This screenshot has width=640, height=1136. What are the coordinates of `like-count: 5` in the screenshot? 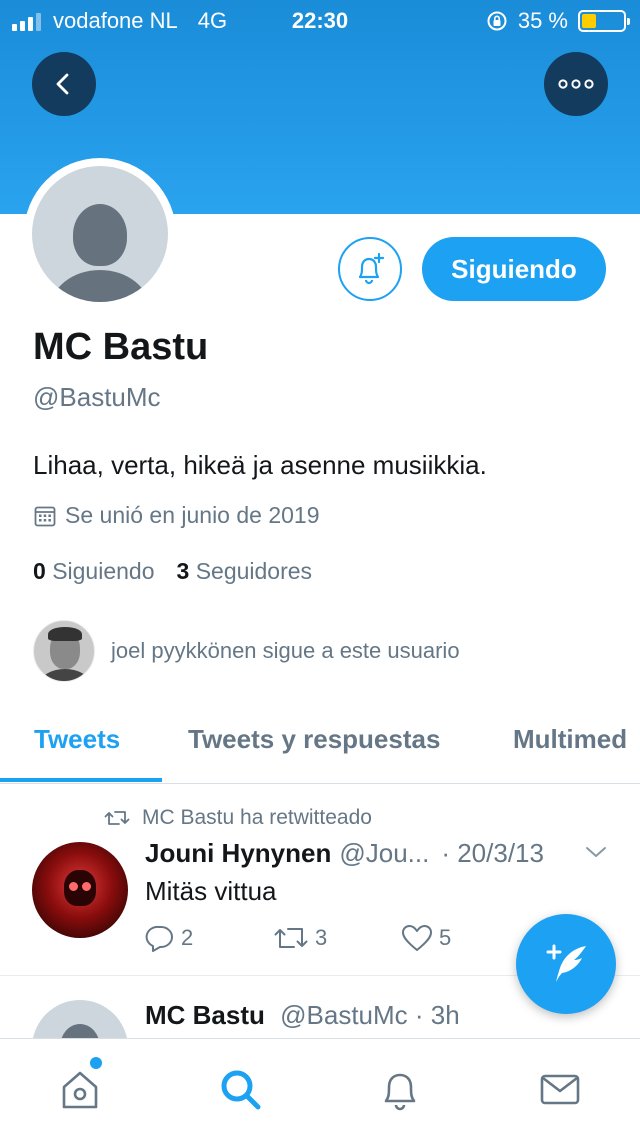 It's located at (445, 937).